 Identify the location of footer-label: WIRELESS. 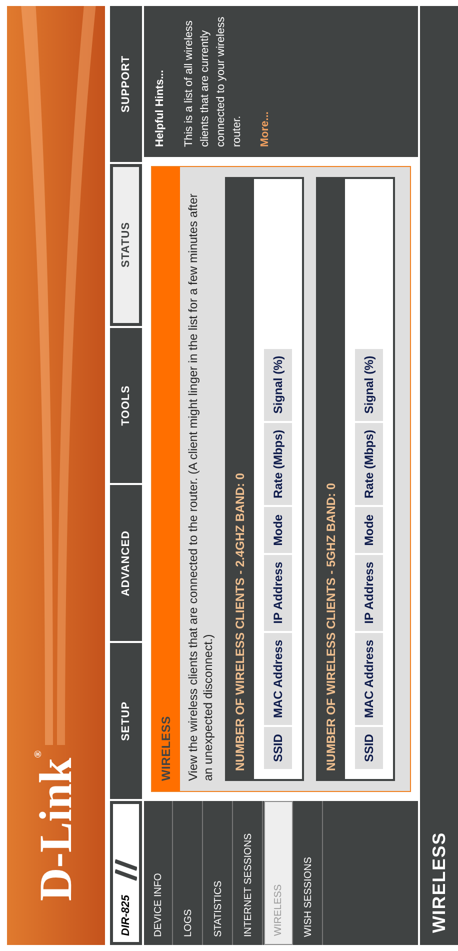
(439, 882).